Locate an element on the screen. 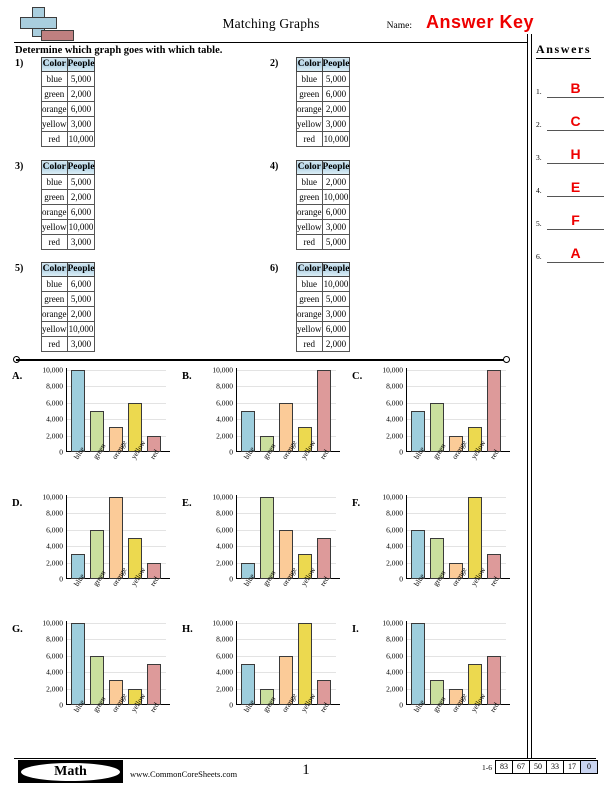 The height and width of the screenshot is (792, 612). table-row: yellow 3,000 is located at coordinates (323, 227).